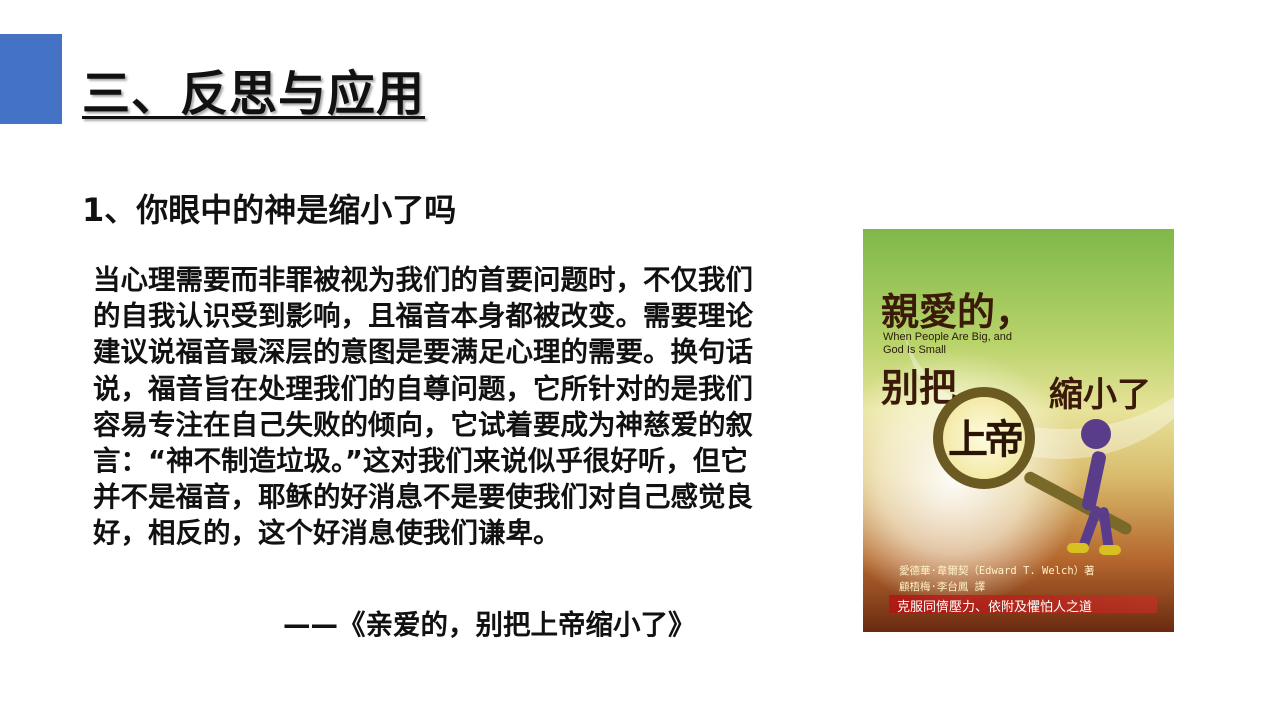 This screenshot has height=720, width=1280. Describe the element at coordinates (489, 625) in the screenshot. I see `quote-source: ——《亲爱的，别把上帝缩小了》` at that location.